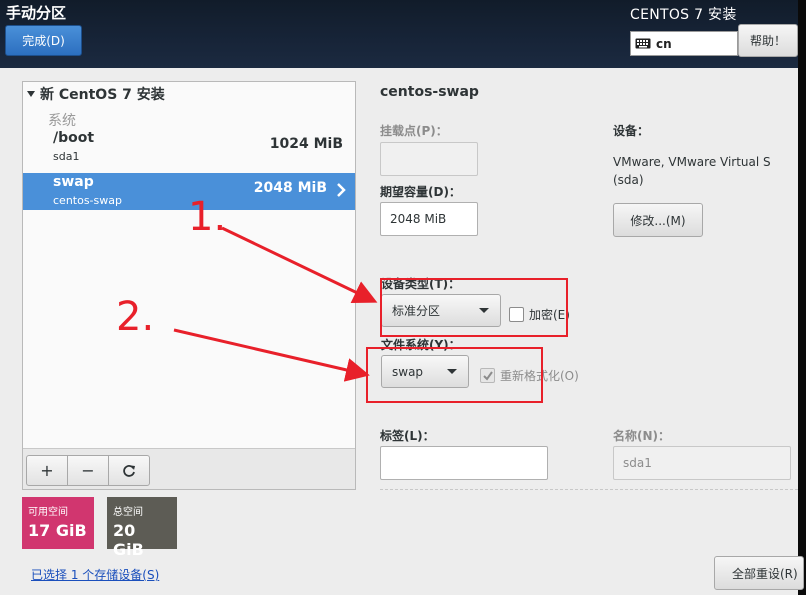 The image size is (806, 595). Describe the element at coordinates (73, 182) in the screenshot. I see `partition-mount: swap` at that location.